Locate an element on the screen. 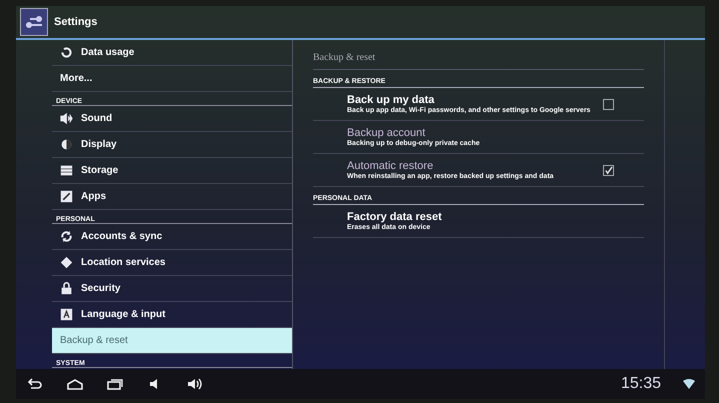  checkbox is located at coordinates (608, 104).